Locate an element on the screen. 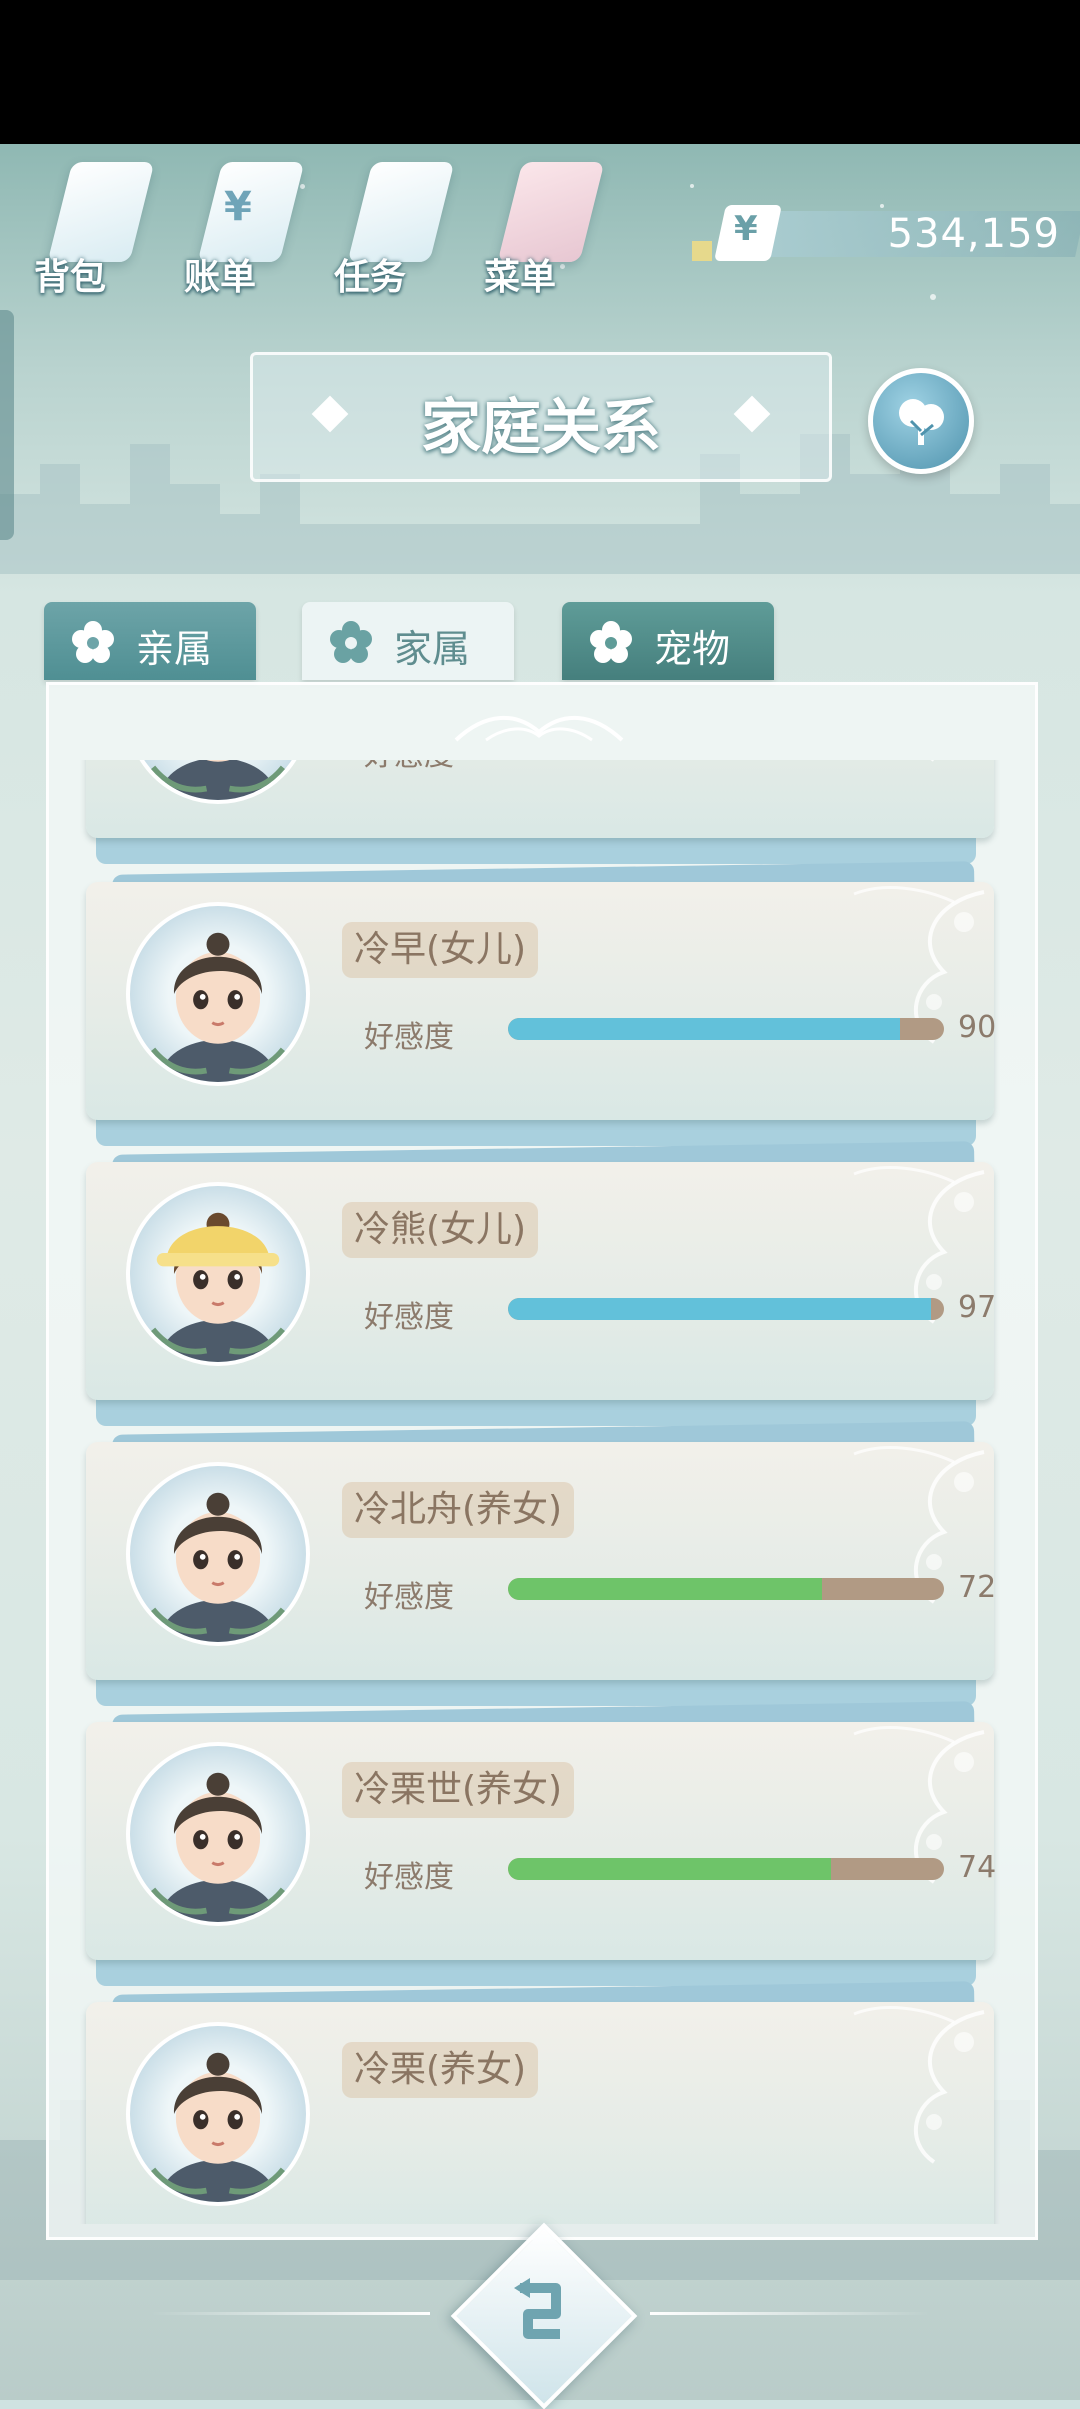 The image size is (1080, 2409). bag-button: 背包 is located at coordinates (92, 225).